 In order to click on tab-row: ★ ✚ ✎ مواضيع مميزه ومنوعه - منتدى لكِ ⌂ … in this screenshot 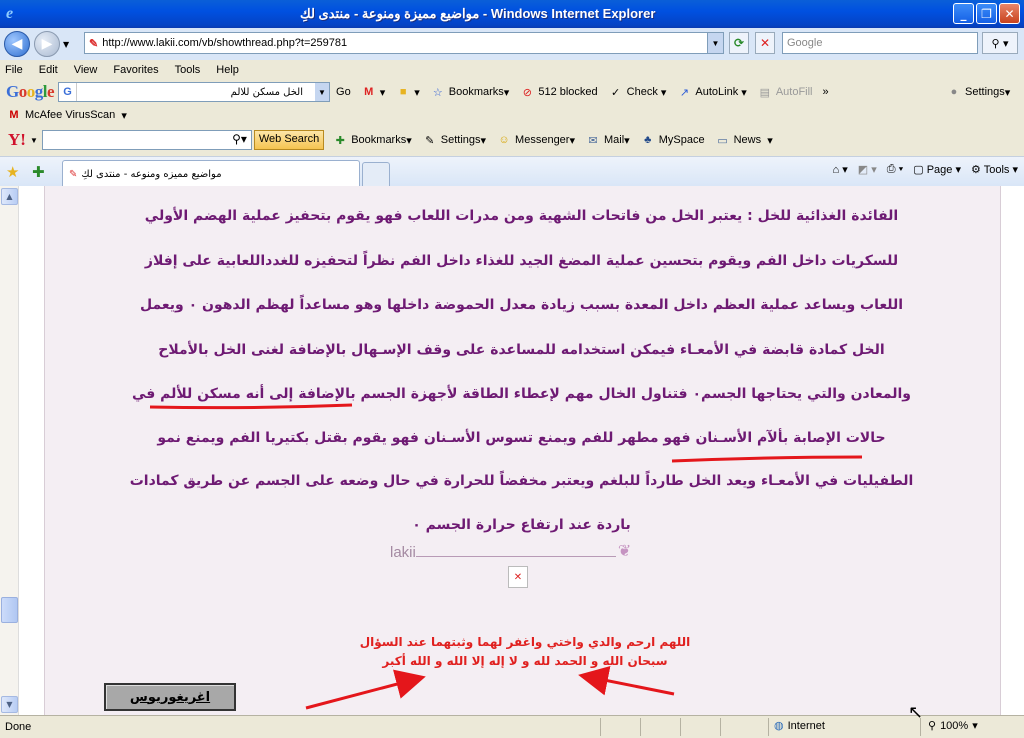, I will do `click(512, 171)`.